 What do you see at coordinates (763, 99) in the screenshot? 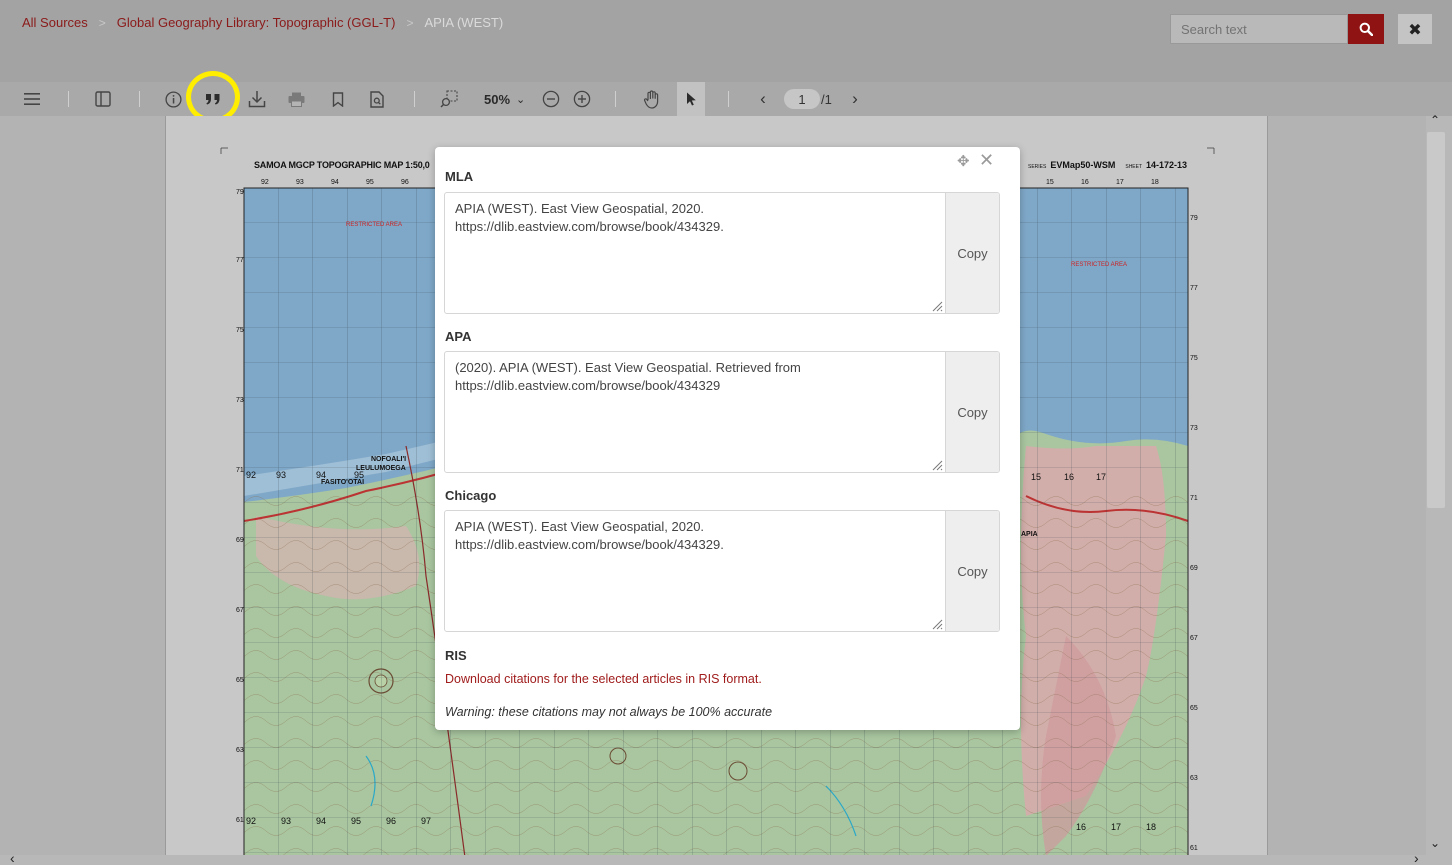
I see `prev-page-button: ‹` at bounding box center [763, 99].